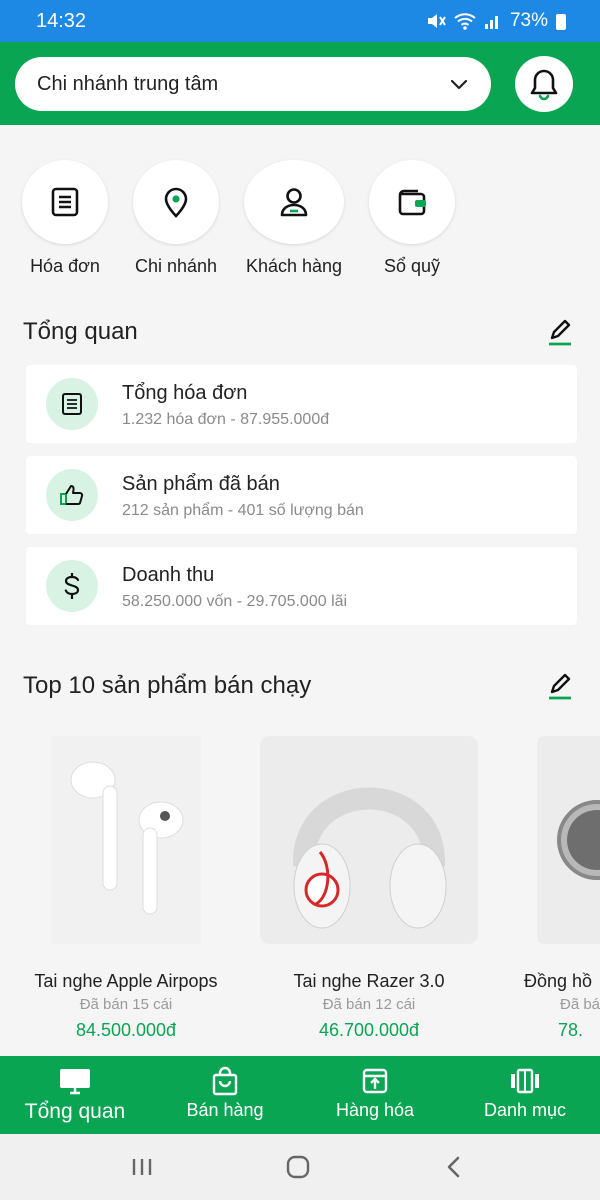  Describe the element at coordinates (225, 1081) in the screenshot. I see `shopping-bag-icon` at that location.